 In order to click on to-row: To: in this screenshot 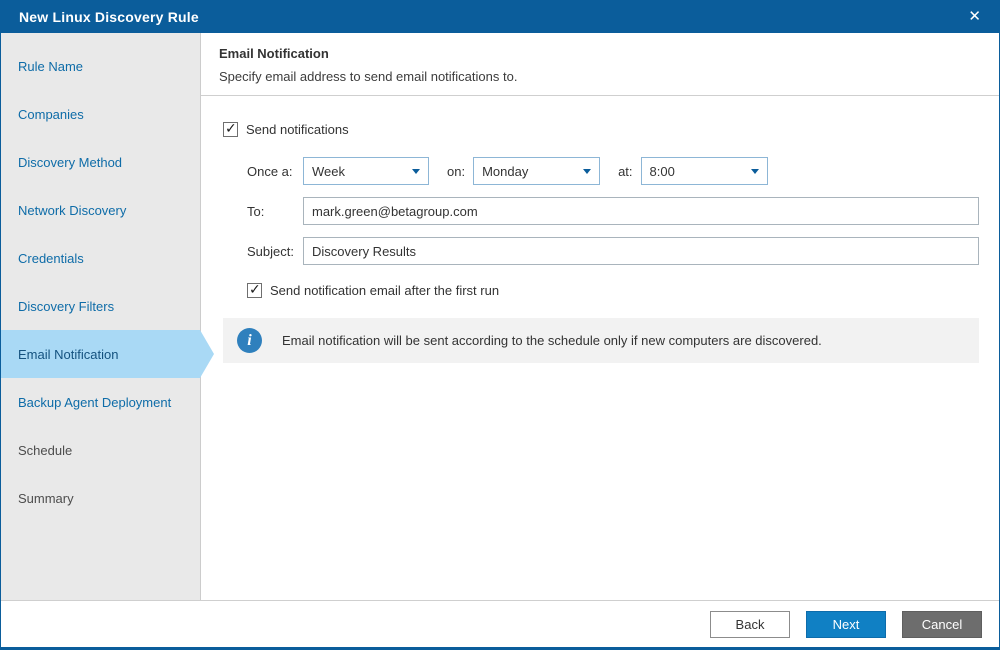, I will do `click(601, 211)`.